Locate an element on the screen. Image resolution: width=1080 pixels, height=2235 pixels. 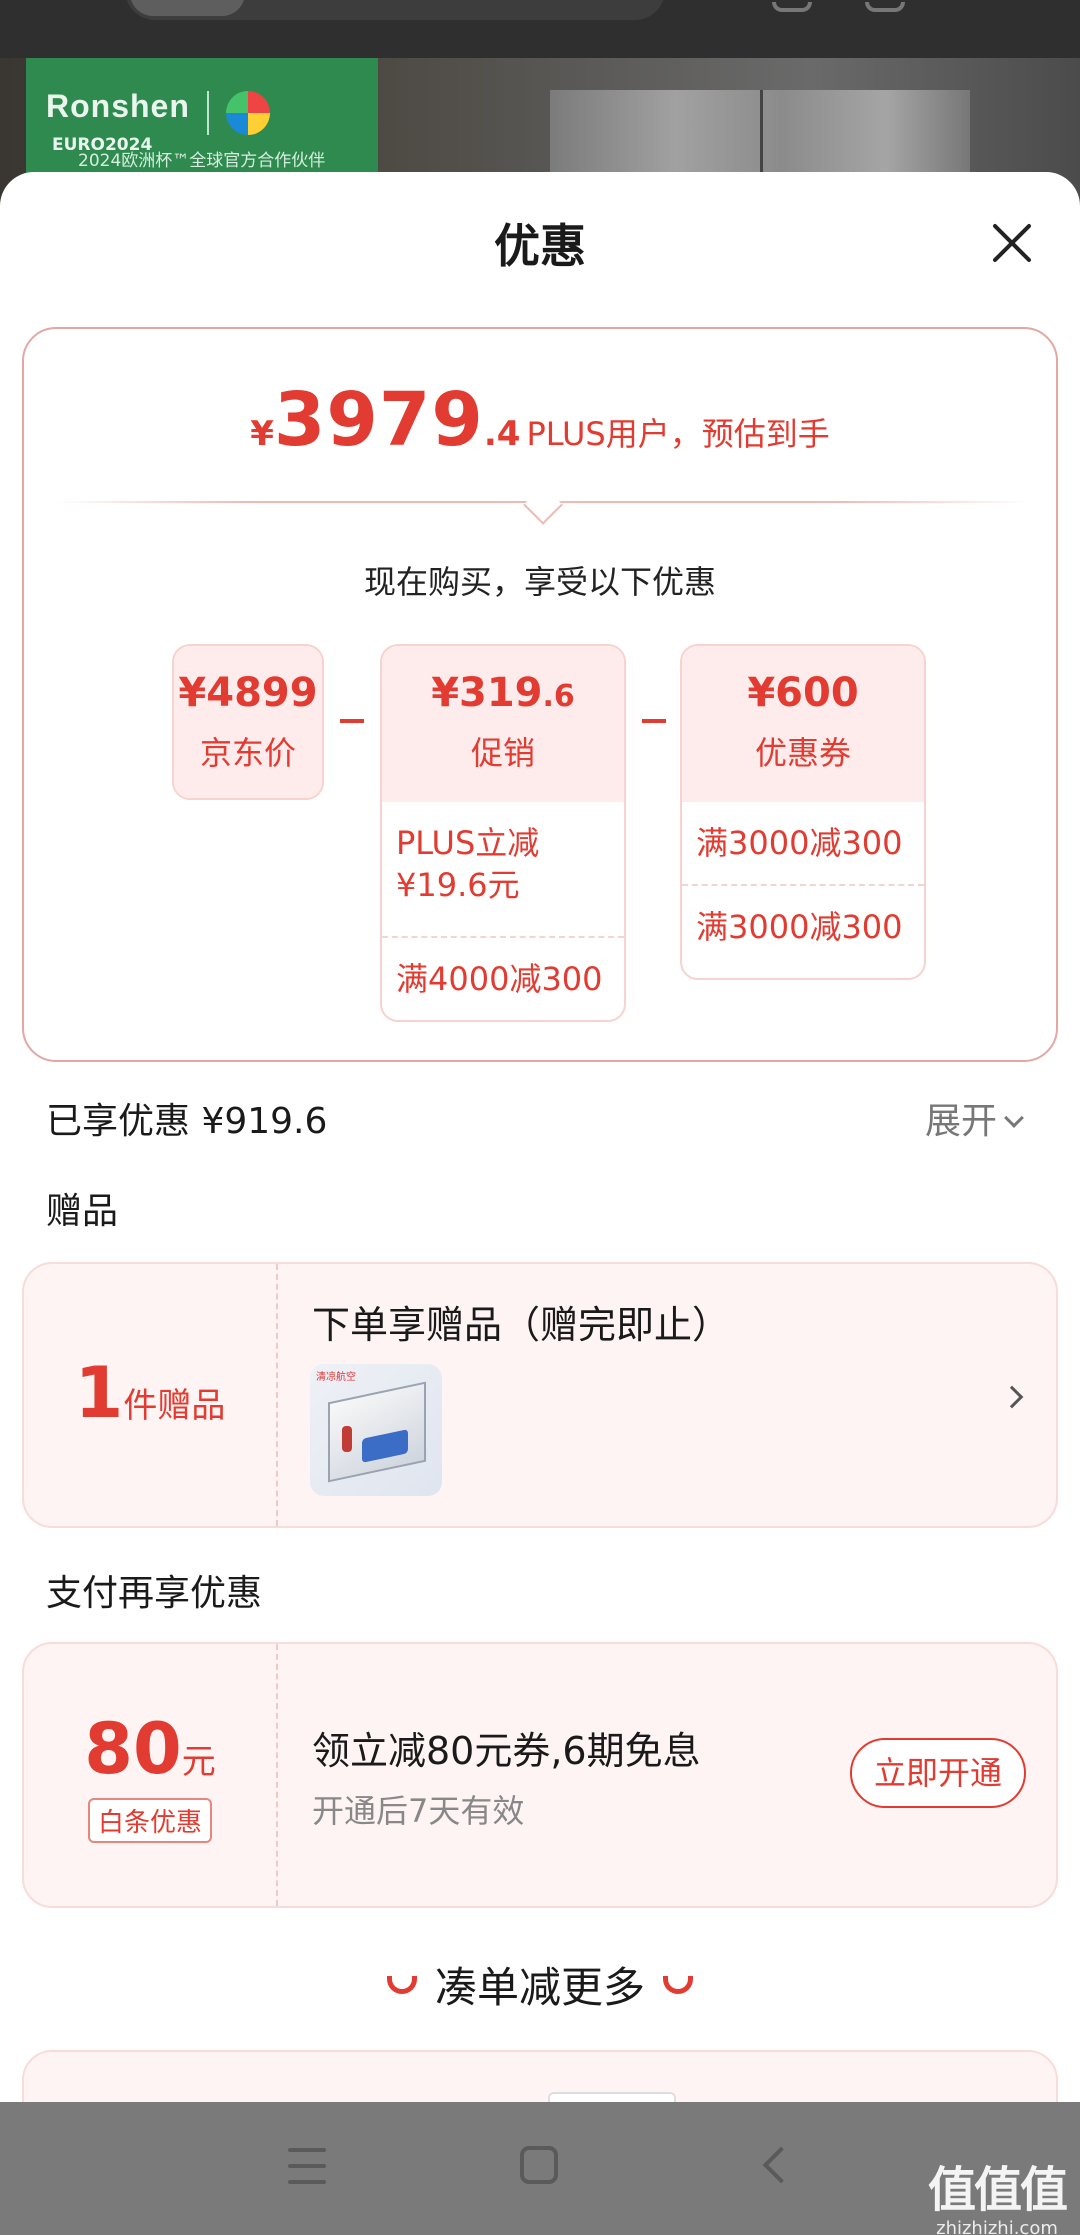
gift-card: 1件赠品 下单享赠品（赠完即止） 清凉航空 is located at coordinates (540, 1395).